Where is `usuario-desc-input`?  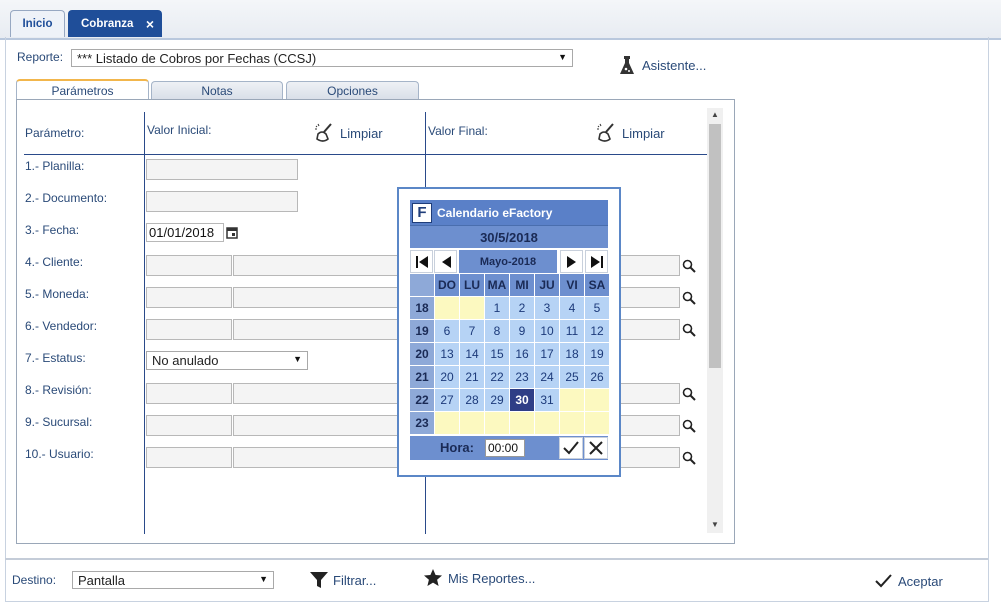
usuario-desc-input is located at coordinates (315, 457).